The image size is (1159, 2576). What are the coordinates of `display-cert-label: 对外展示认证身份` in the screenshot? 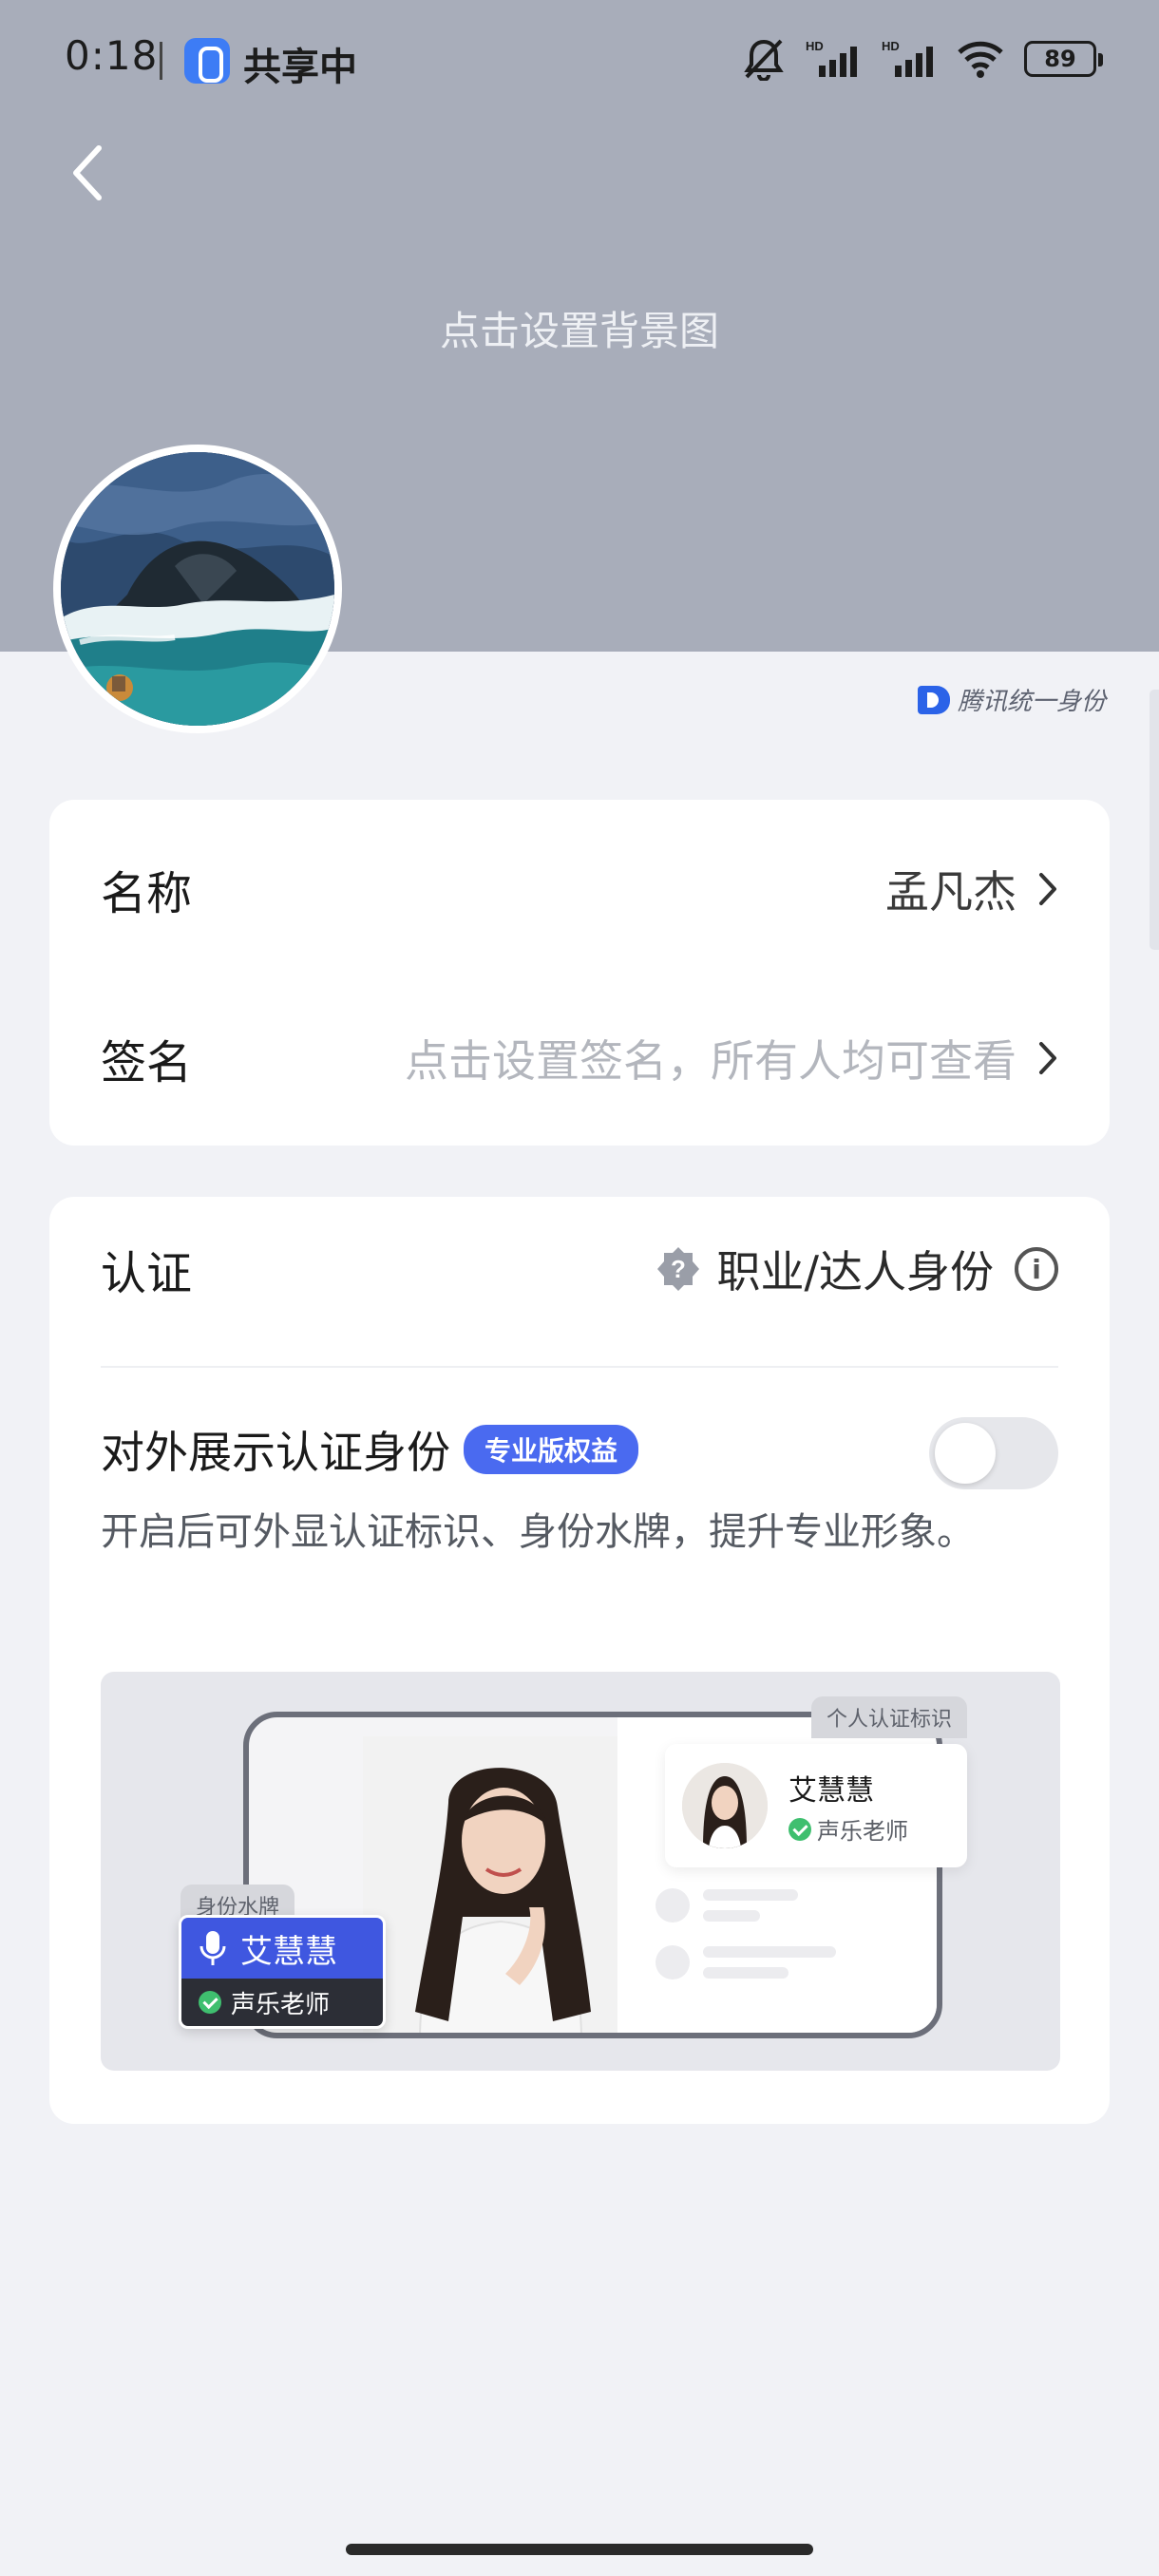 It's located at (275, 1452).